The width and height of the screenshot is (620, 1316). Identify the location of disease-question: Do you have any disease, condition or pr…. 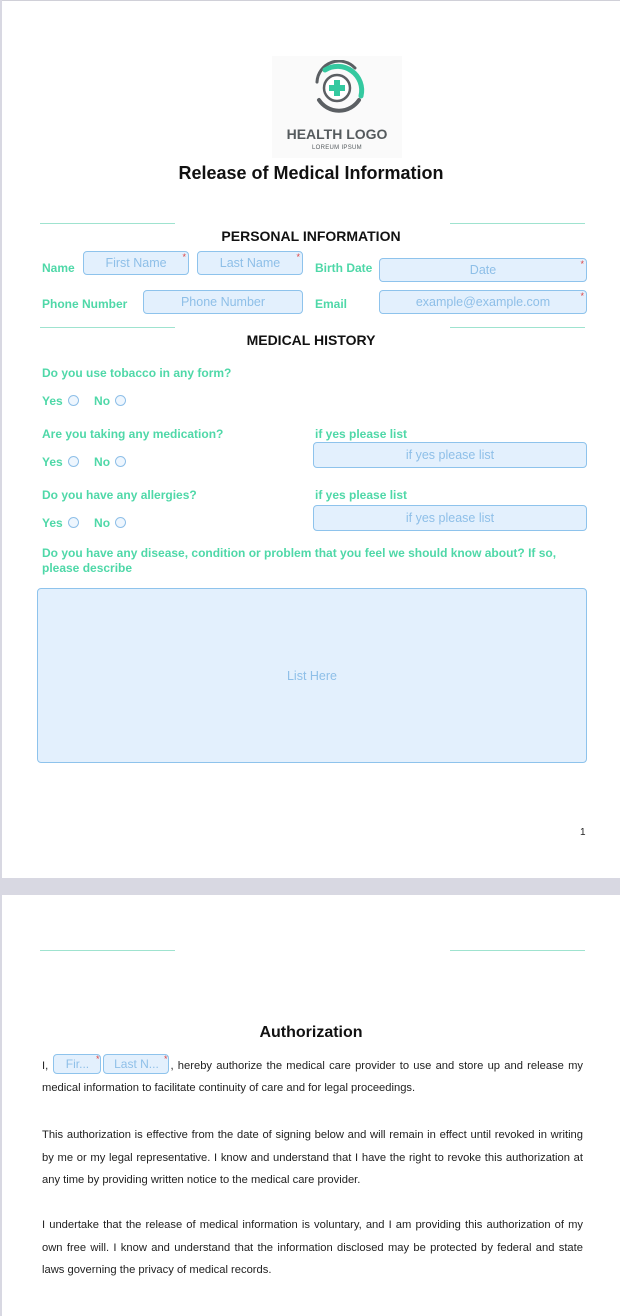
(299, 560).